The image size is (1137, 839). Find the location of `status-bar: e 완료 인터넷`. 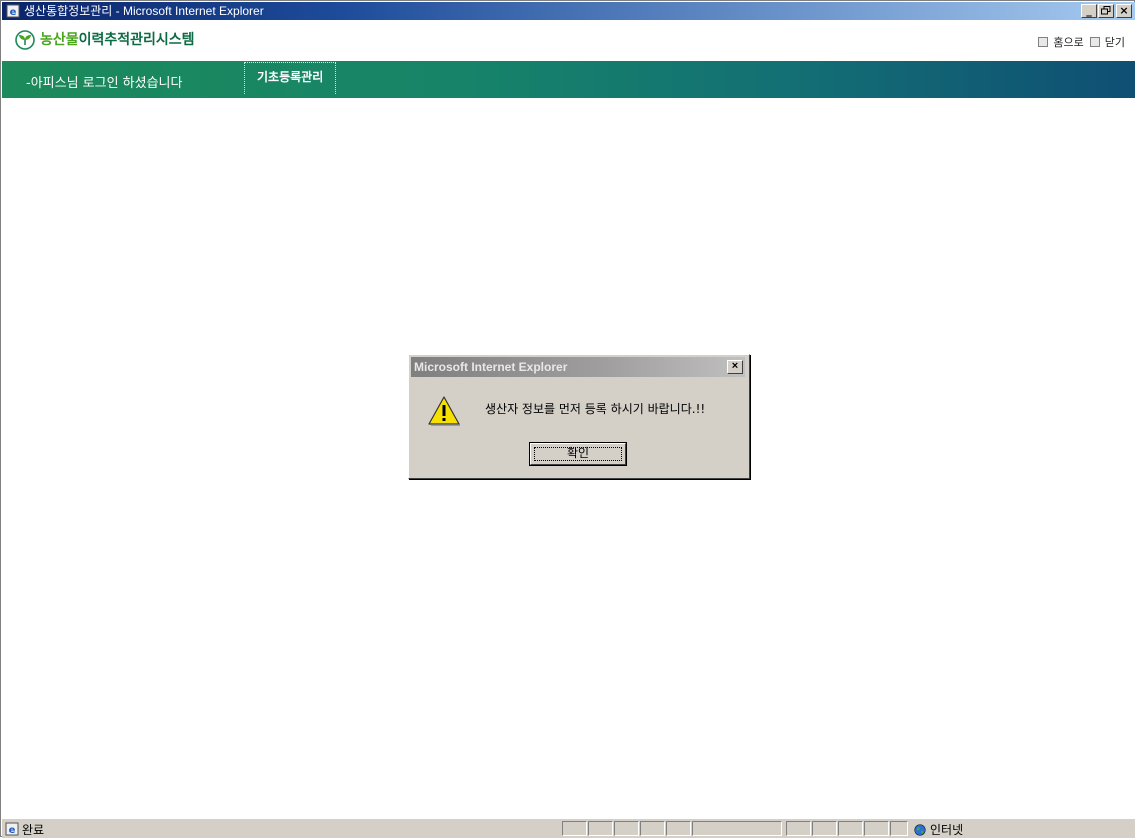

status-bar: e 완료 인터넷 is located at coordinates (568, 828).